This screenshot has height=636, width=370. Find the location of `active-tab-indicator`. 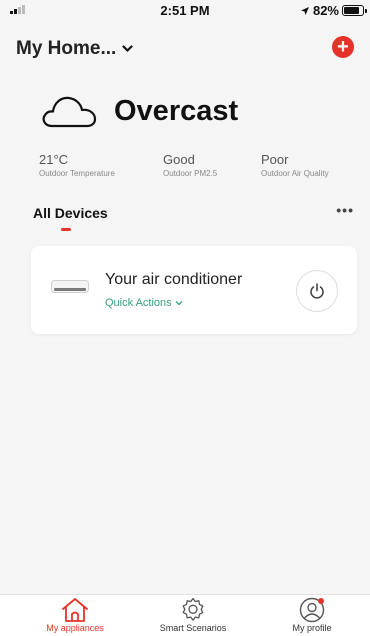

active-tab-indicator is located at coordinates (66, 229).